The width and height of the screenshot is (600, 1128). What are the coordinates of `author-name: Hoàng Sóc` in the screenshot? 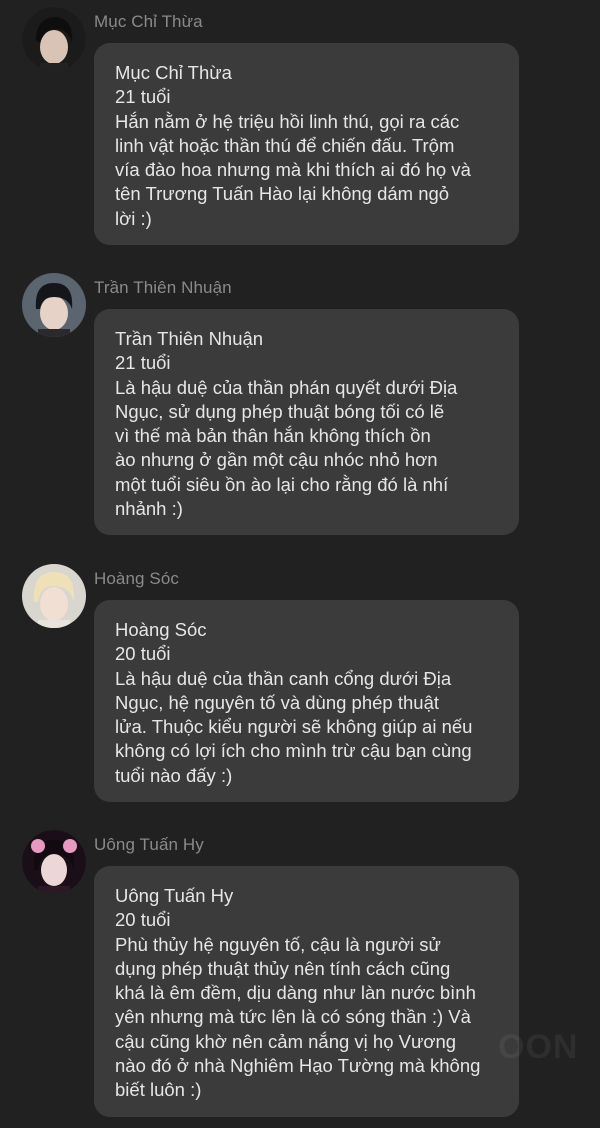 It's located at (136, 579).